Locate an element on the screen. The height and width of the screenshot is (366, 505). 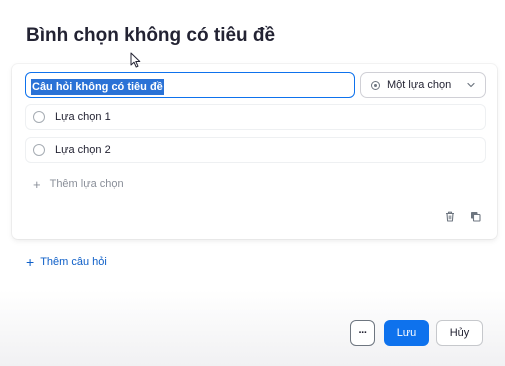
poll-title: Bình chọn không có tiêu đề is located at coordinates (150, 36).